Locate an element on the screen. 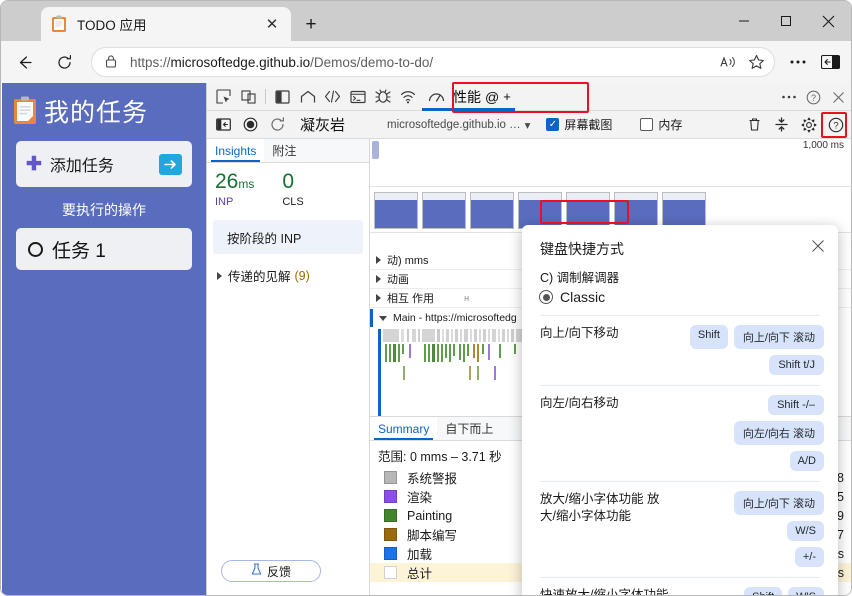 This screenshot has height=596, width=852. debugger-icon is located at coordinates (382, 97).